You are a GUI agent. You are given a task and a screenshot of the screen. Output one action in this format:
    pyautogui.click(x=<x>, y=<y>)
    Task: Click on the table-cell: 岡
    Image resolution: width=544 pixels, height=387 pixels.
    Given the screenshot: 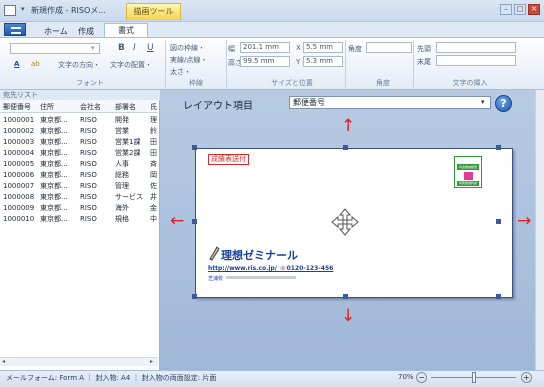 What is the action you would take?
    pyautogui.click(x=153, y=175)
    